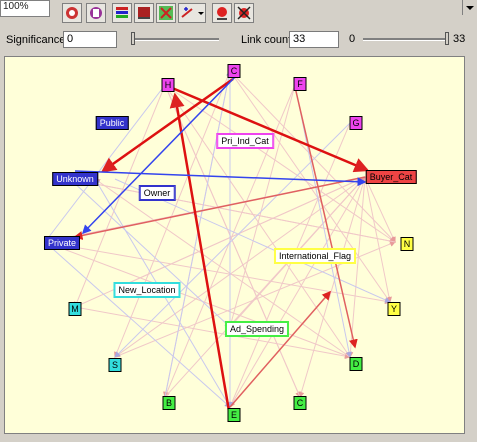 Image resolution: width=477 pixels, height=442 pixels. Describe the element at coordinates (133, 38) in the screenshot. I see `significance-slider-thumb` at that location.